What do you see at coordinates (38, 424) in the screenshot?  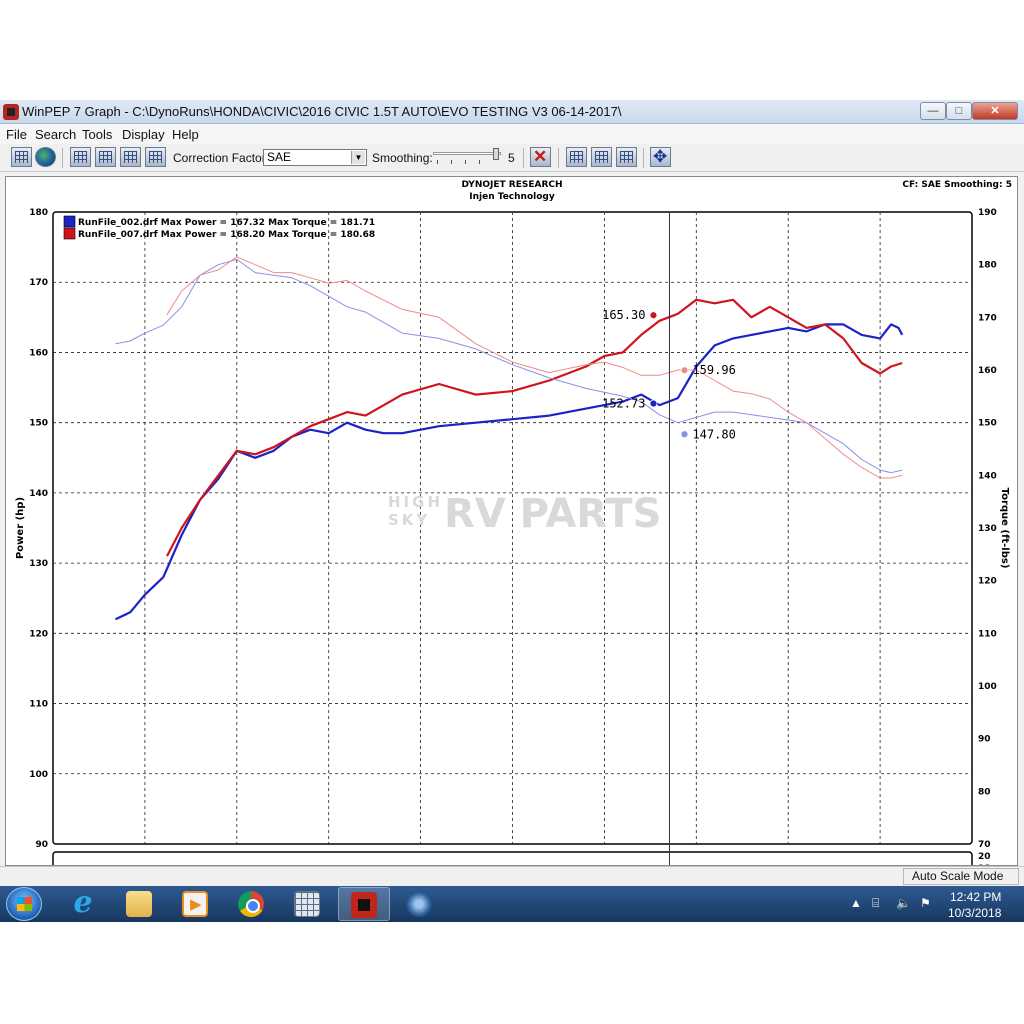 I see `power-tick-label: 150` at bounding box center [38, 424].